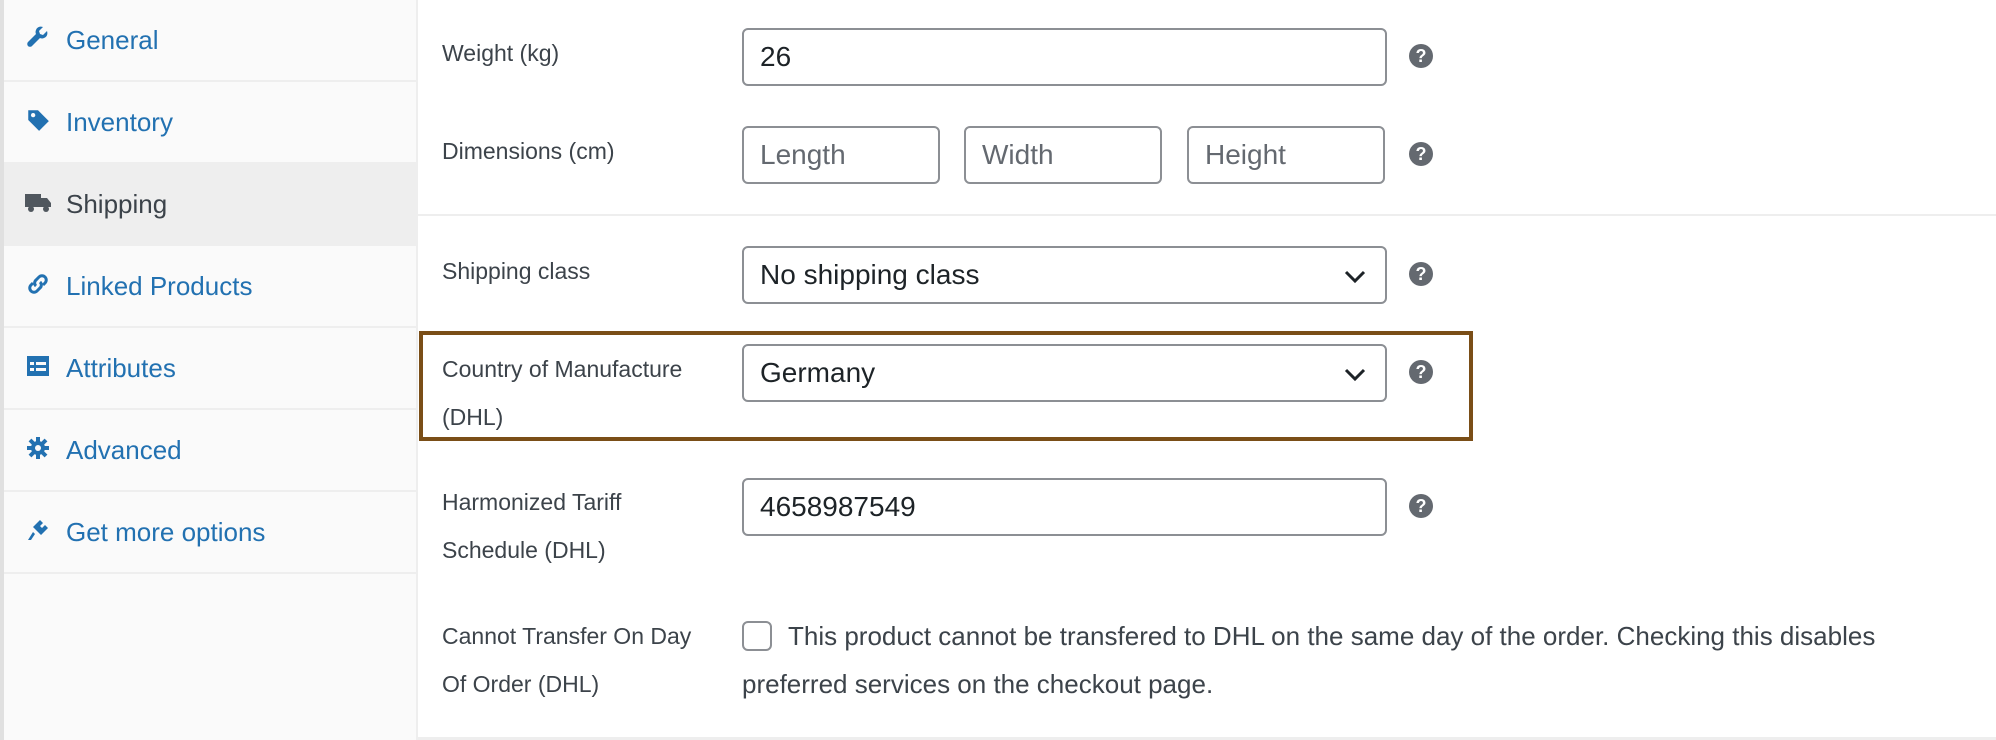  I want to click on wrench-icon, so click(38, 38).